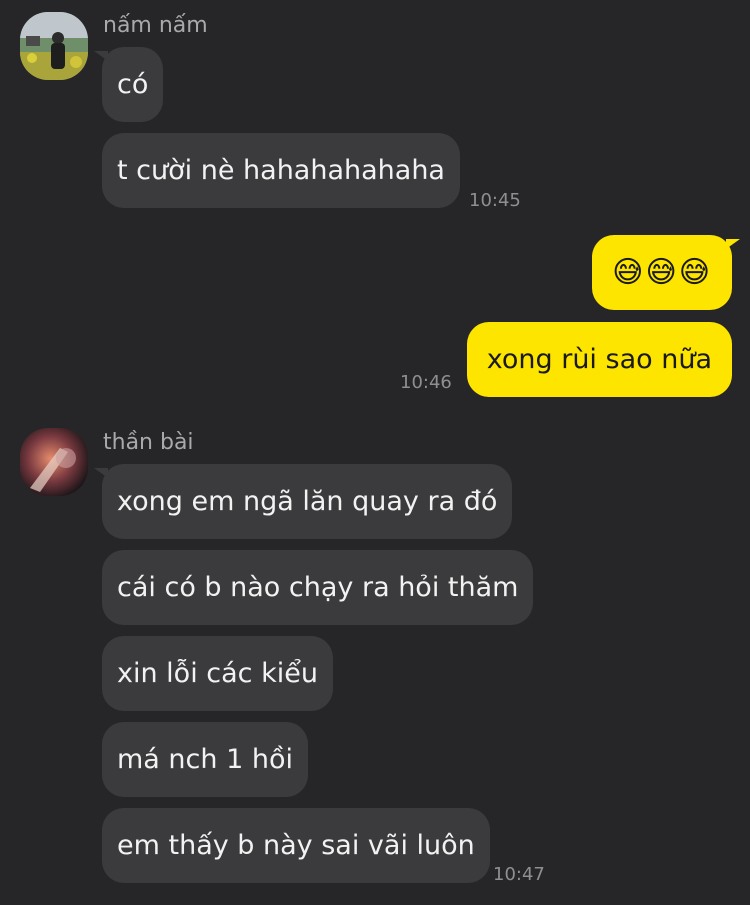 Image resolution: width=750 pixels, height=905 pixels. I want to click on incoming-message: có, so click(128, 84).